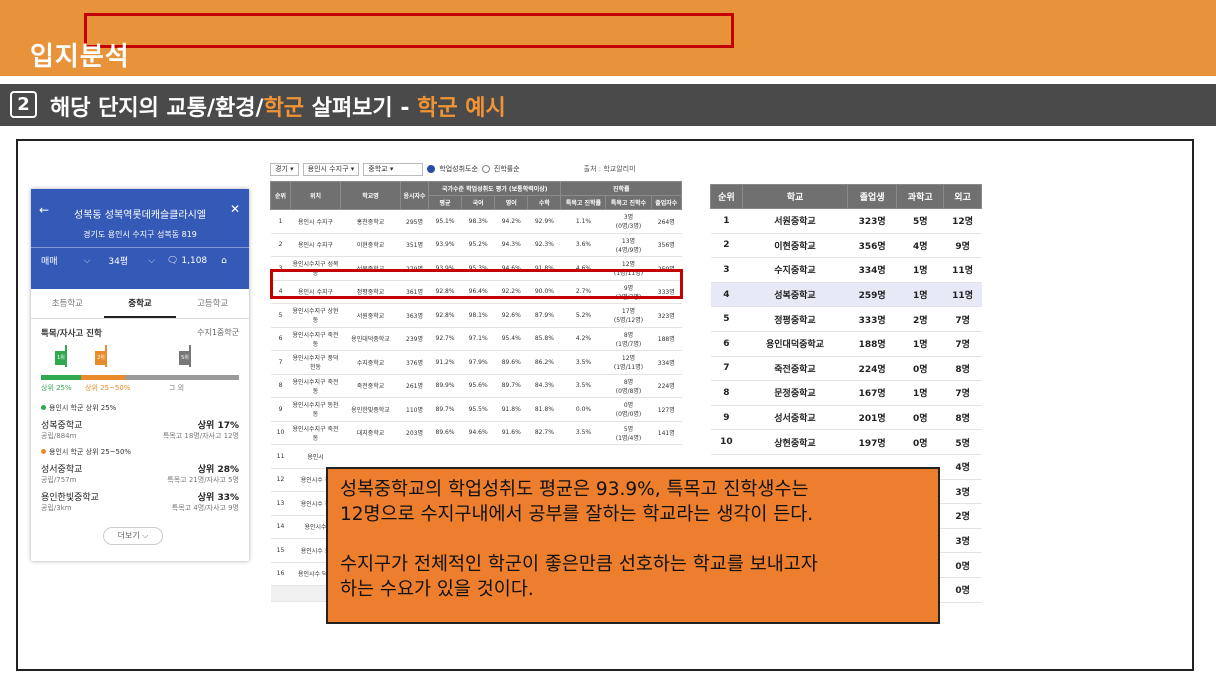 The height and width of the screenshot is (684, 1216). Describe the element at coordinates (185, 358) in the screenshot. I see `flag-icon: 5위` at that location.